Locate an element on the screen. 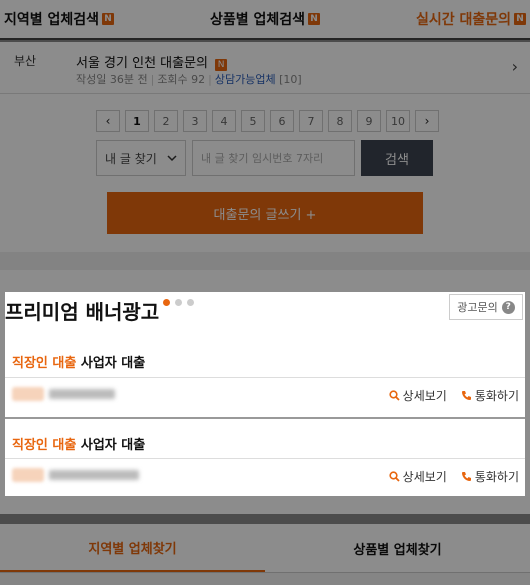  ad-inquiry-button: 광고문의 ? is located at coordinates (486, 307).